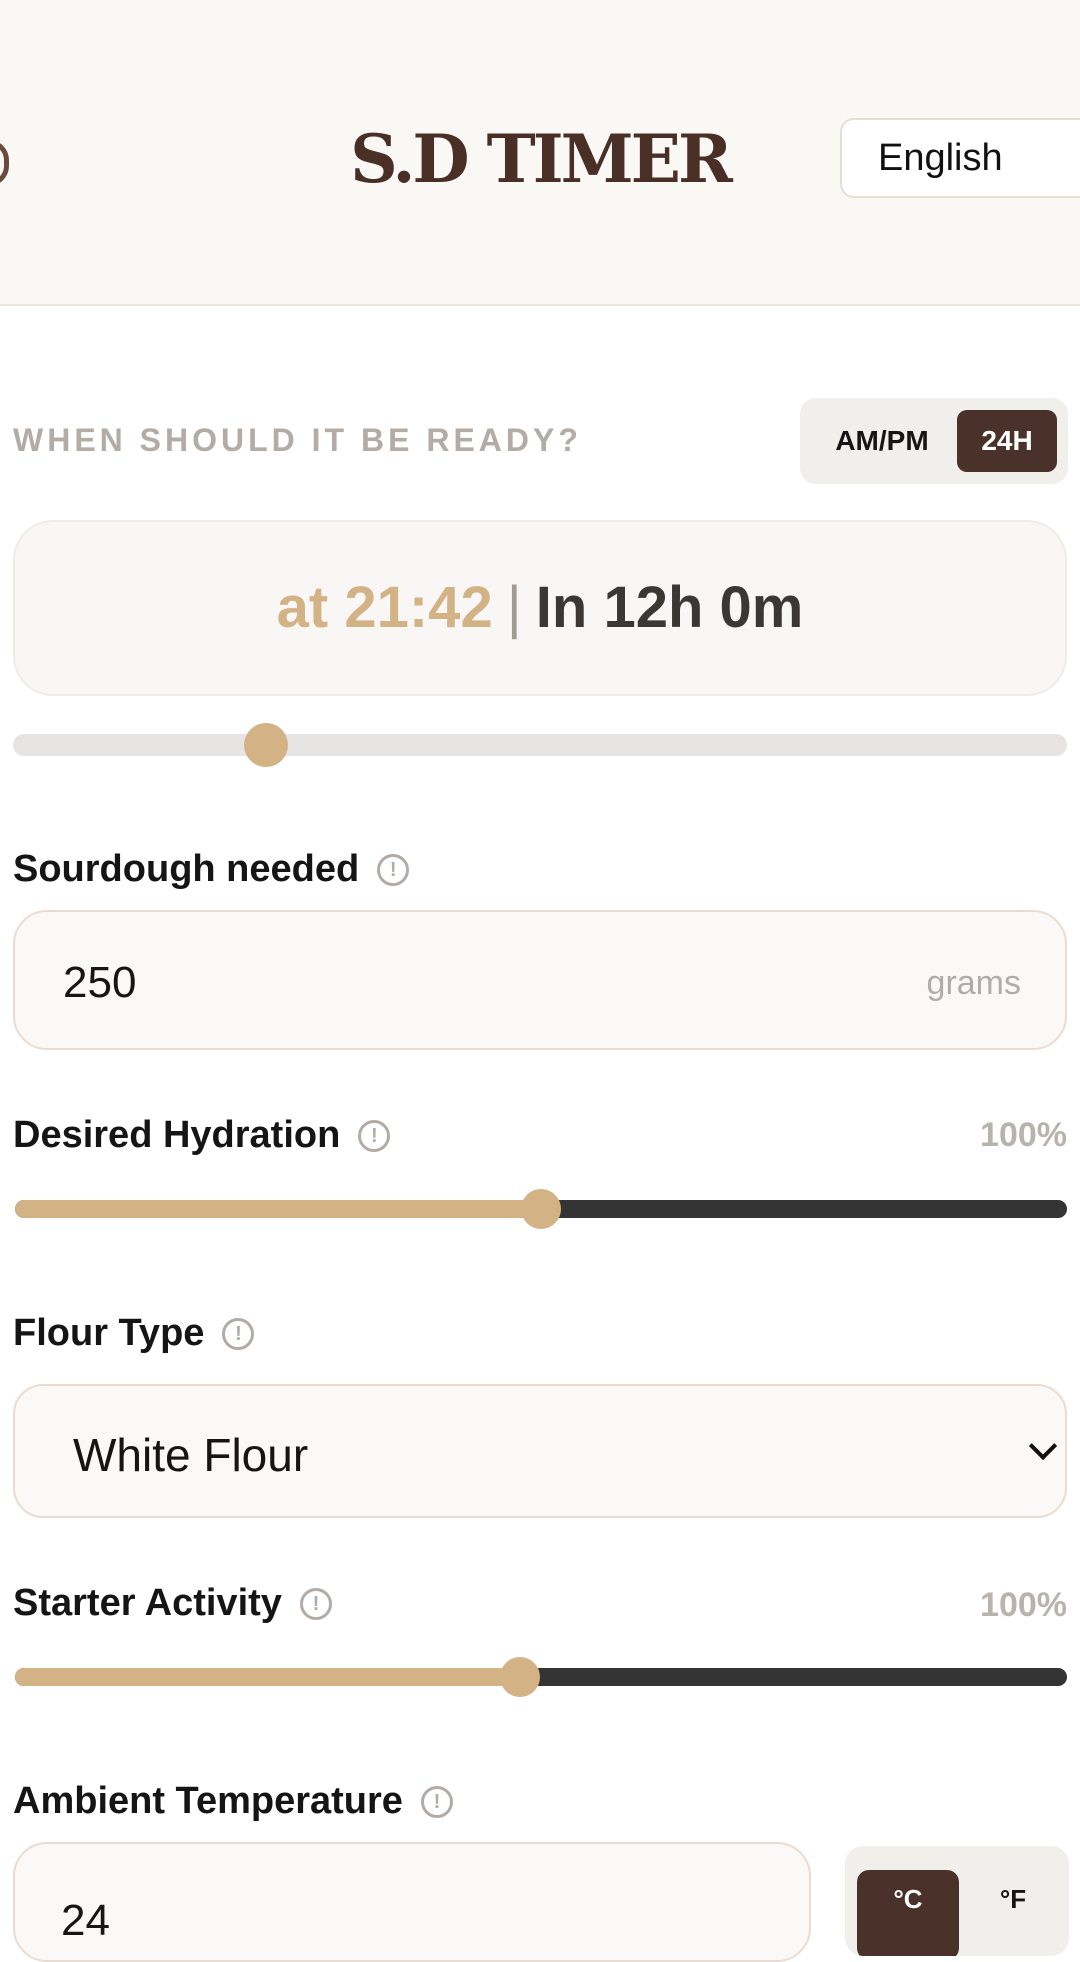  What do you see at coordinates (85, 1920) in the screenshot?
I see `temperature-value: 24` at bounding box center [85, 1920].